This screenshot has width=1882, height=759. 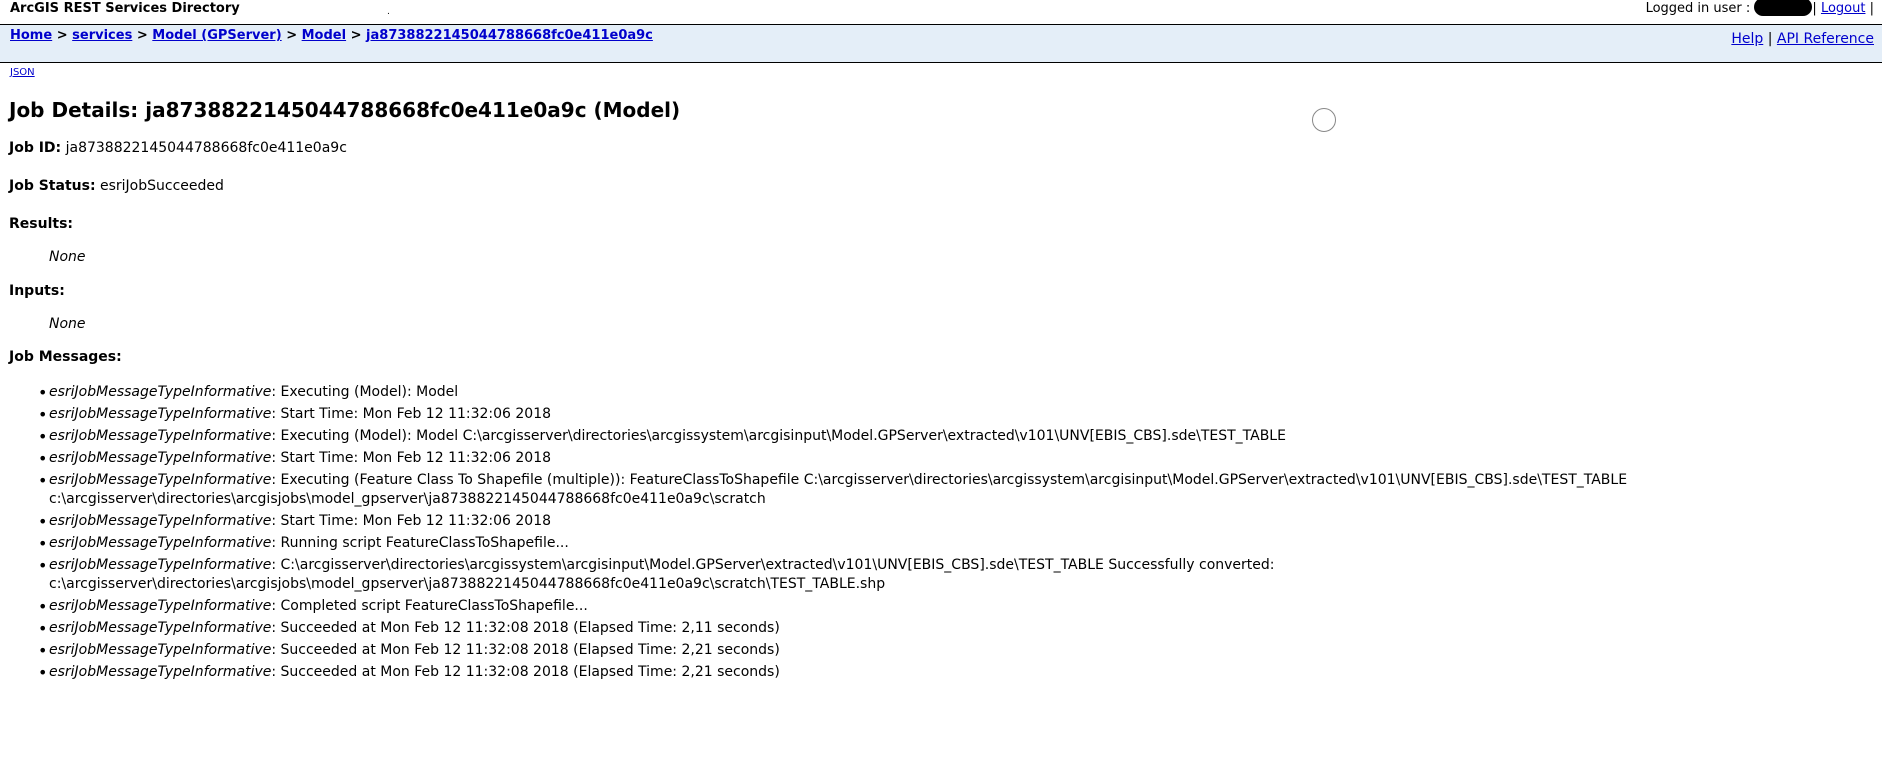 I want to click on breadcrumb-job: ja8738822145044788668fc0e411e0a9c, so click(x=509, y=35).